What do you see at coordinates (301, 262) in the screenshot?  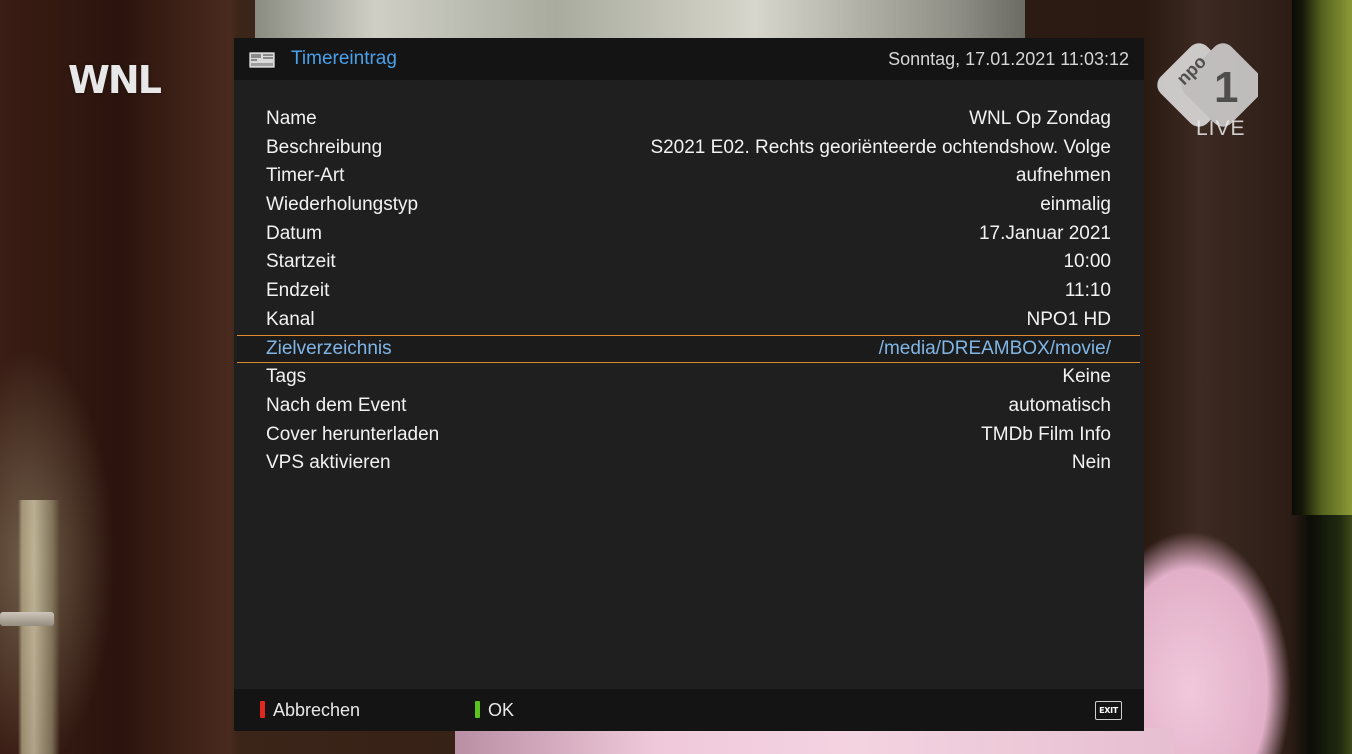 I see `setting-label: Startzeit` at bounding box center [301, 262].